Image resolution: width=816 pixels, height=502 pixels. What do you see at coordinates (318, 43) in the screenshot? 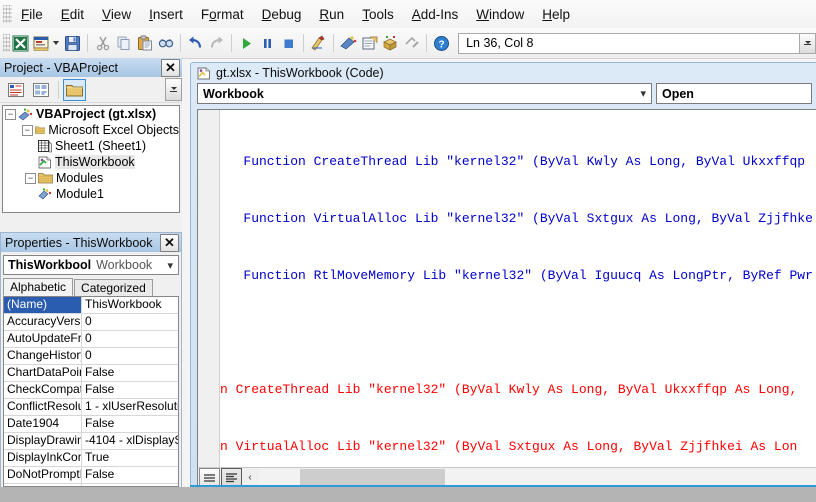
I see `design-mode-icon` at bounding box center [318, 43].